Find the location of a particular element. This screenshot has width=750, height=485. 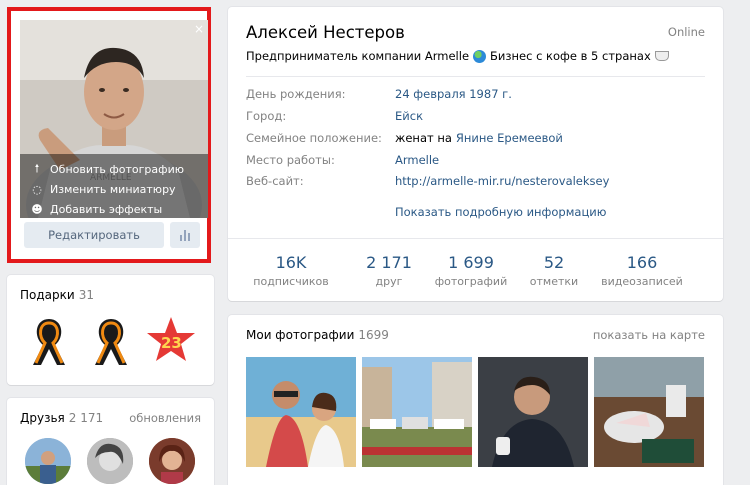

photos-header: Мои фотографии 1699 is located at coordinates (317, 335).